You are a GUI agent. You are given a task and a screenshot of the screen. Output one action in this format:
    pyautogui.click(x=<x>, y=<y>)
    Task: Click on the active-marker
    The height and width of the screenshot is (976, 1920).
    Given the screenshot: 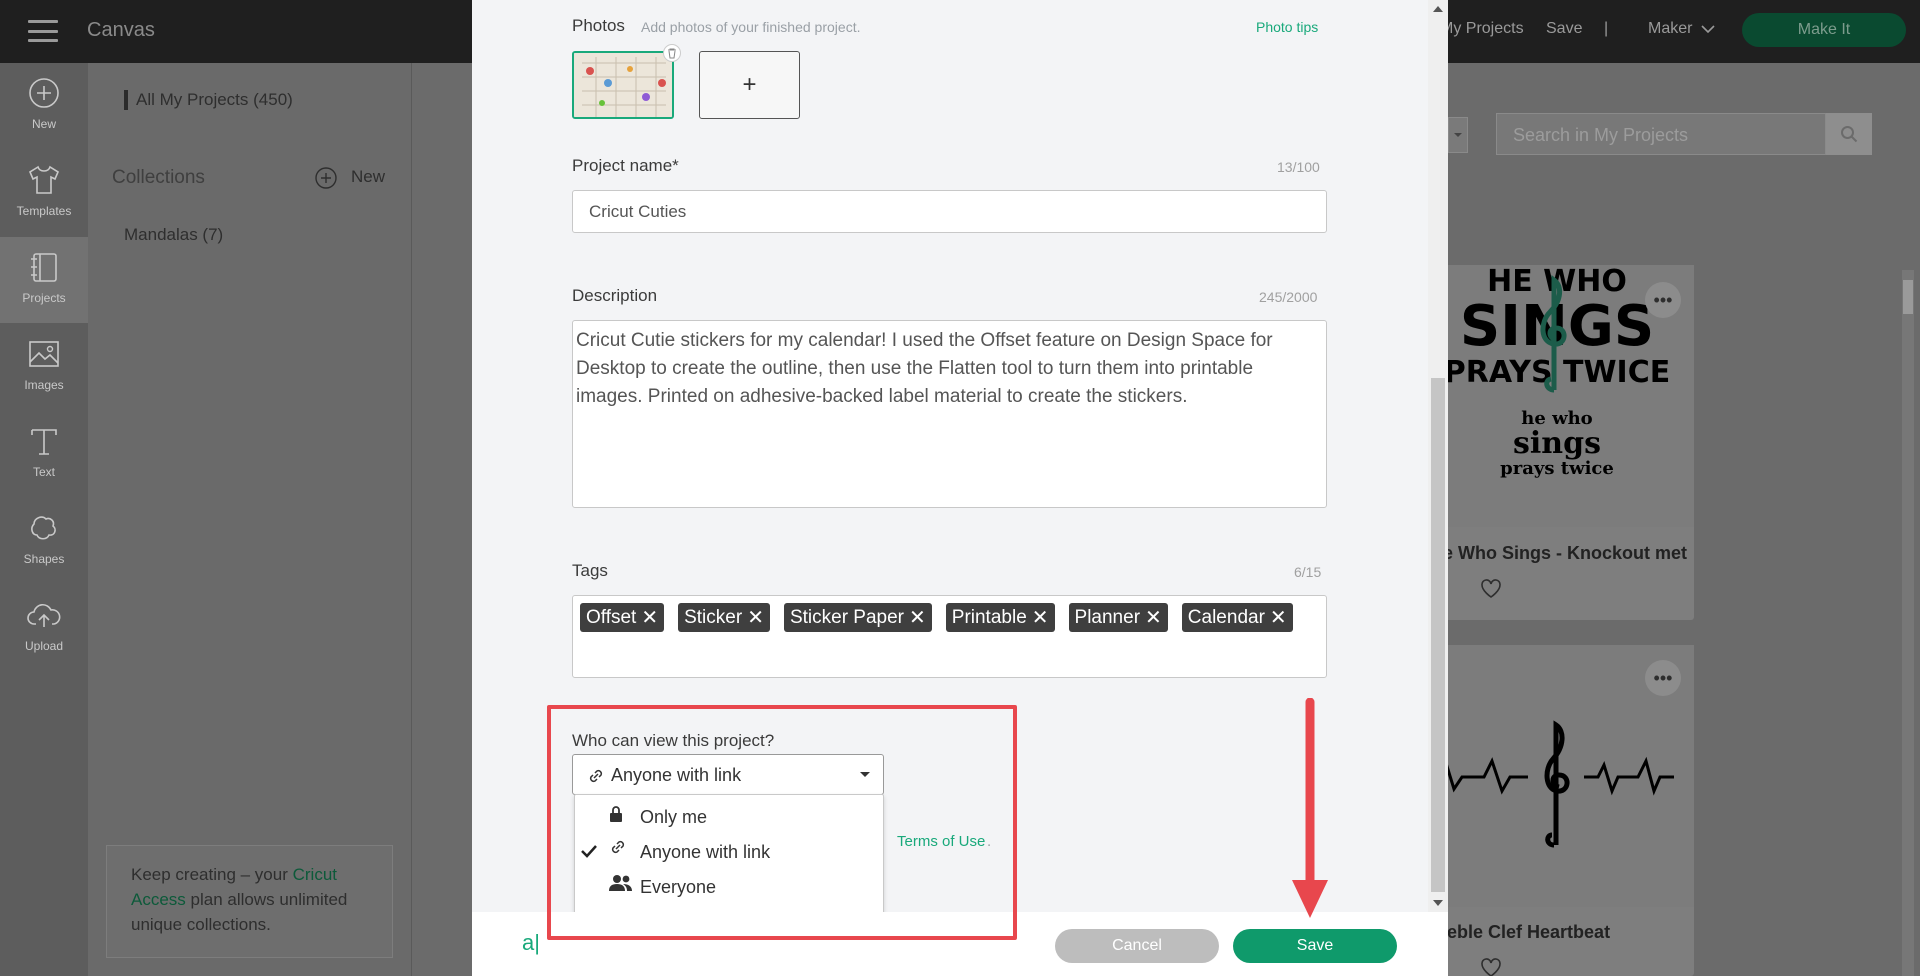 What is the action you would take?
    pyautogui.click(x=126, y=100)
    